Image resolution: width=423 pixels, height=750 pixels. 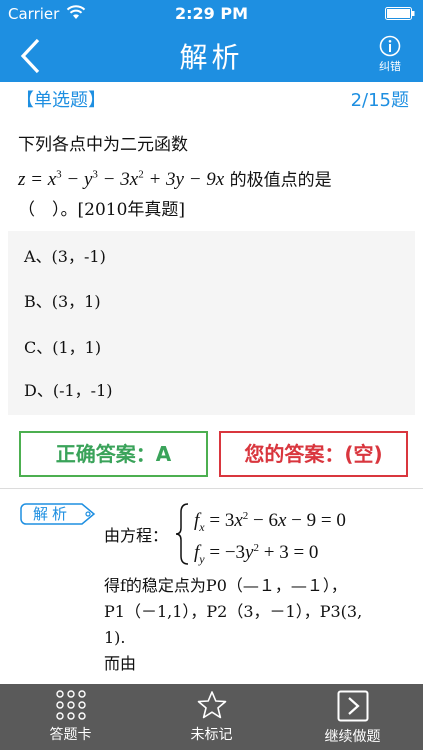 What do you see at coordinates (256, 554) in the screenshot?
I see `svg-text: fy = −3y2 + 3 = 0` at bounding box center [256, 554].